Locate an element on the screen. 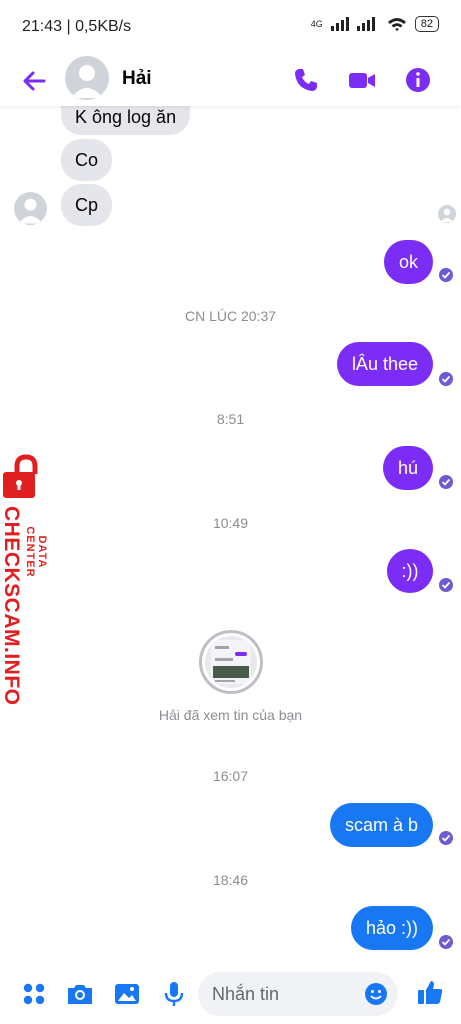 The width and height of the screenshot is (461, 1024). seen-notice: Hải đã xem tin của bạn is located at coordinates (230, 715).